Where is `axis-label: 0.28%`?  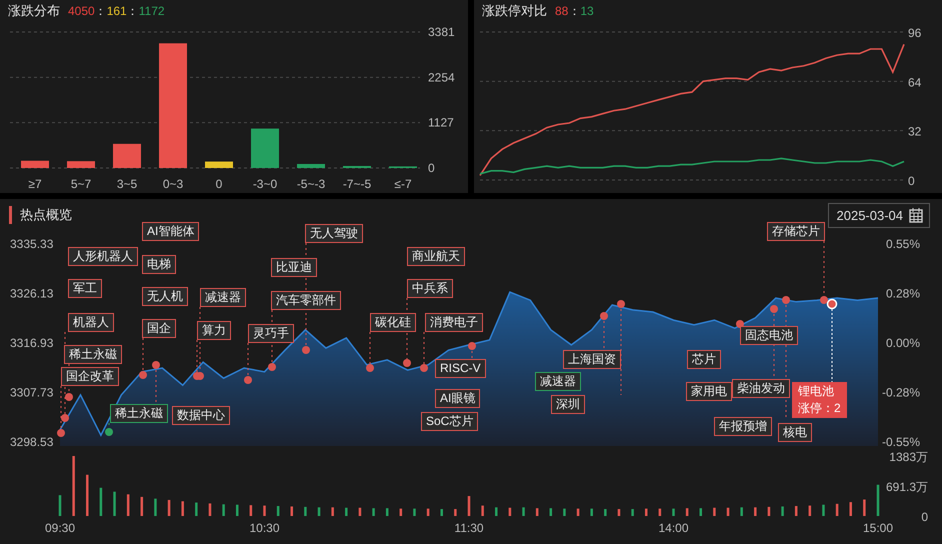
axis-label: 0.28% is located at coordinates (903, 293).